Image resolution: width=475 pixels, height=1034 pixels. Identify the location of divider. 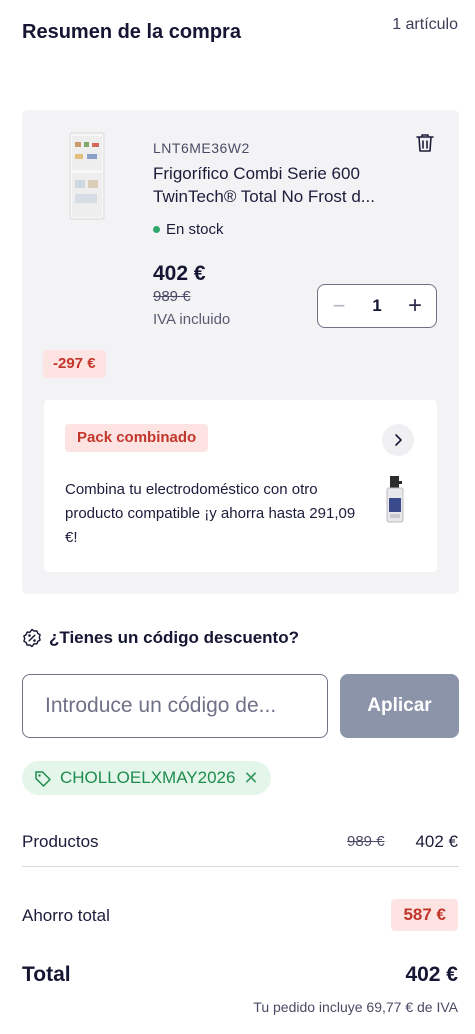
(240, 866).